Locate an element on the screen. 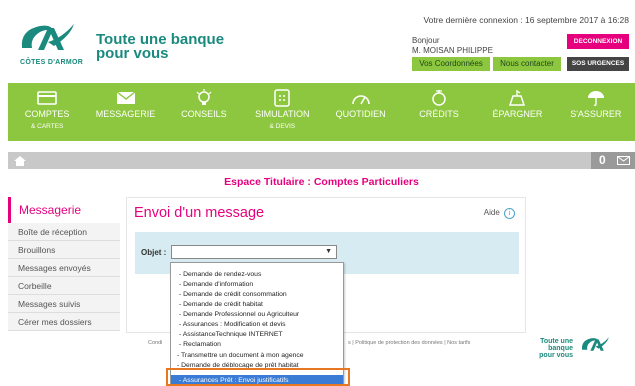 Image resolution: width=635 pixels, height=386 pixels. greeting-text: Bonjour is located at coordinates (426, 40).